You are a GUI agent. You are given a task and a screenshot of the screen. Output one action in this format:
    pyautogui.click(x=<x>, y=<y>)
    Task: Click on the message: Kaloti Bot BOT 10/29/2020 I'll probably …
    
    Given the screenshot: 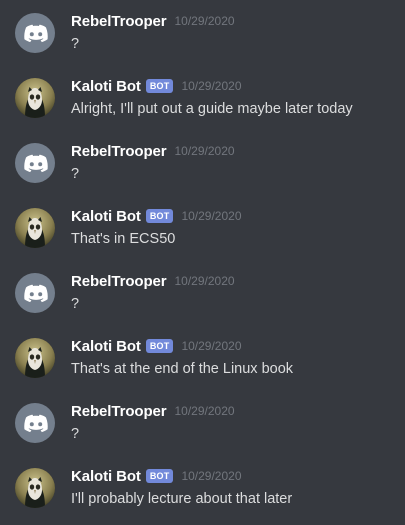 What is the action you would take?
    pyautogui.click(x=202, y=495)
    